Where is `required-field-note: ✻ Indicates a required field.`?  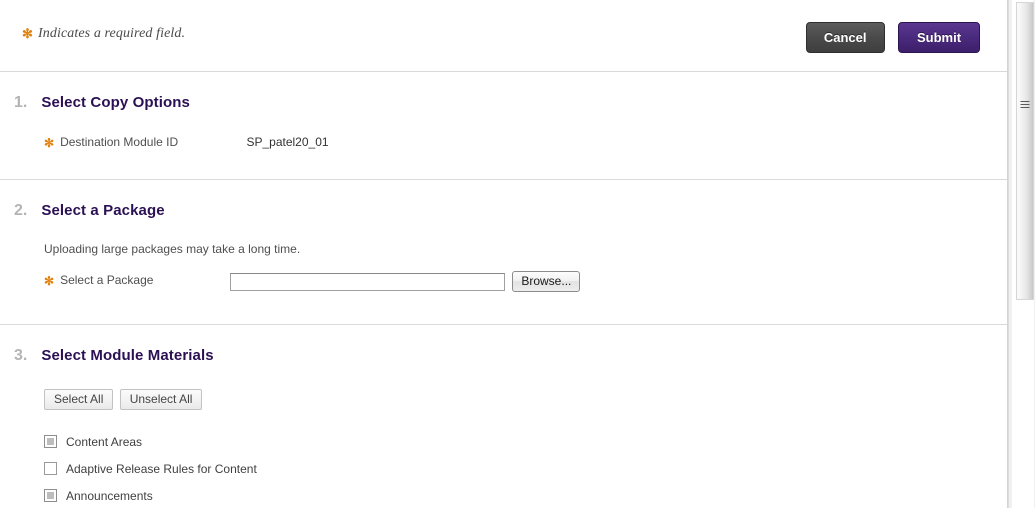
required-field-note: ✻ Indicates a required field. is located at coordinates (103, 34).